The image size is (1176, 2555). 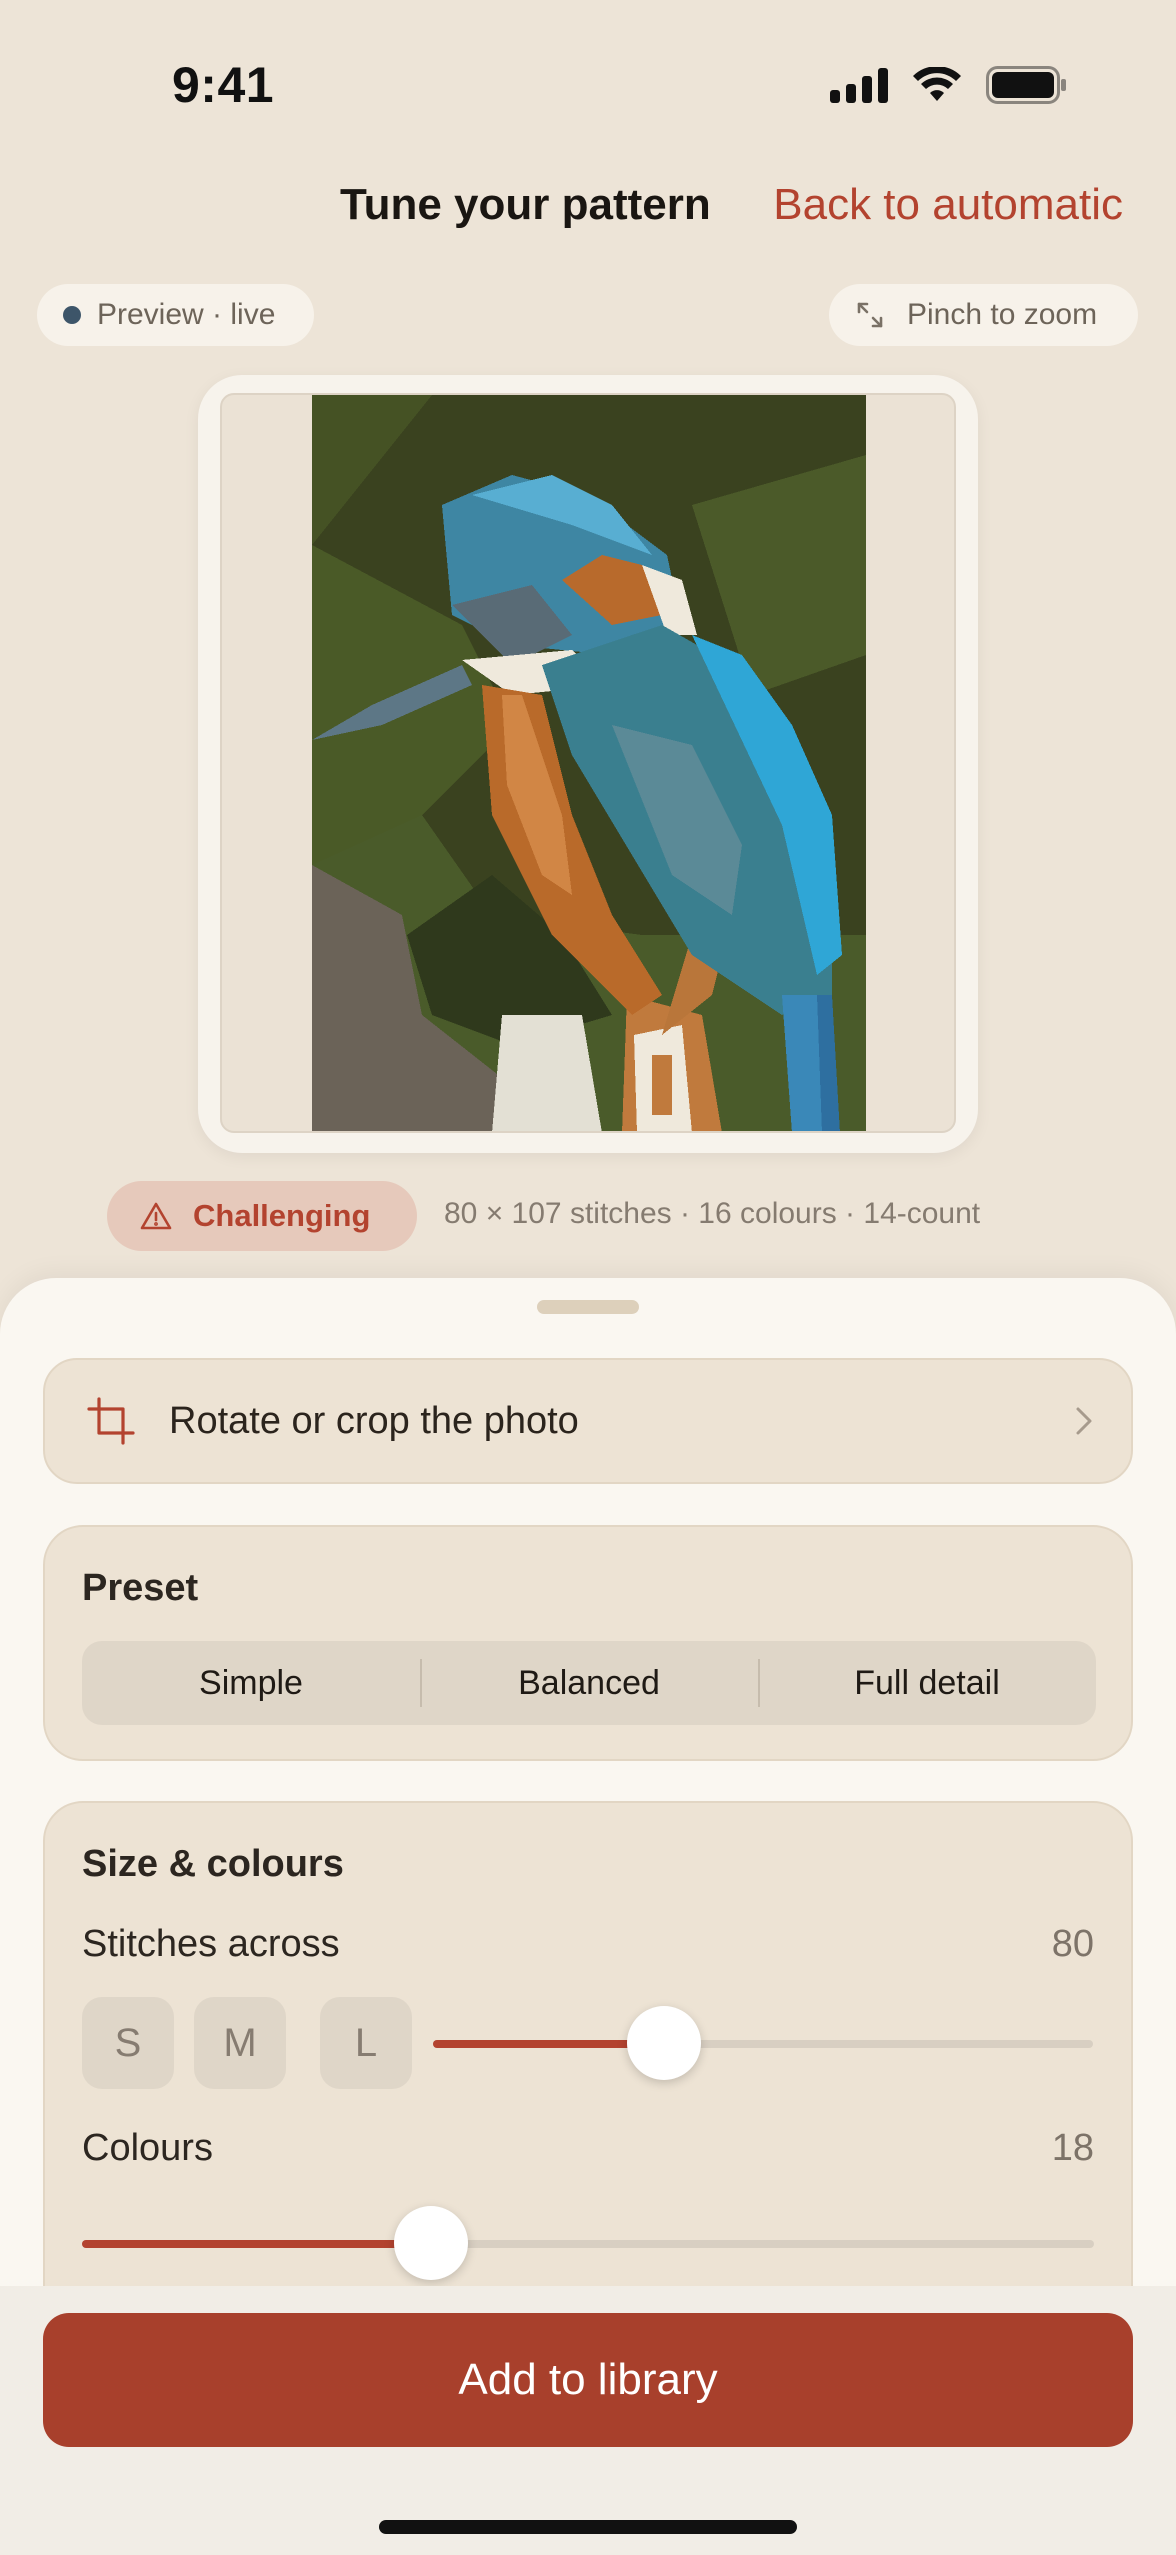 What do you see at coordinates (859, 85) in the screenshot?
I see `cellular-signal-icon` at bounding box center [859, 85].